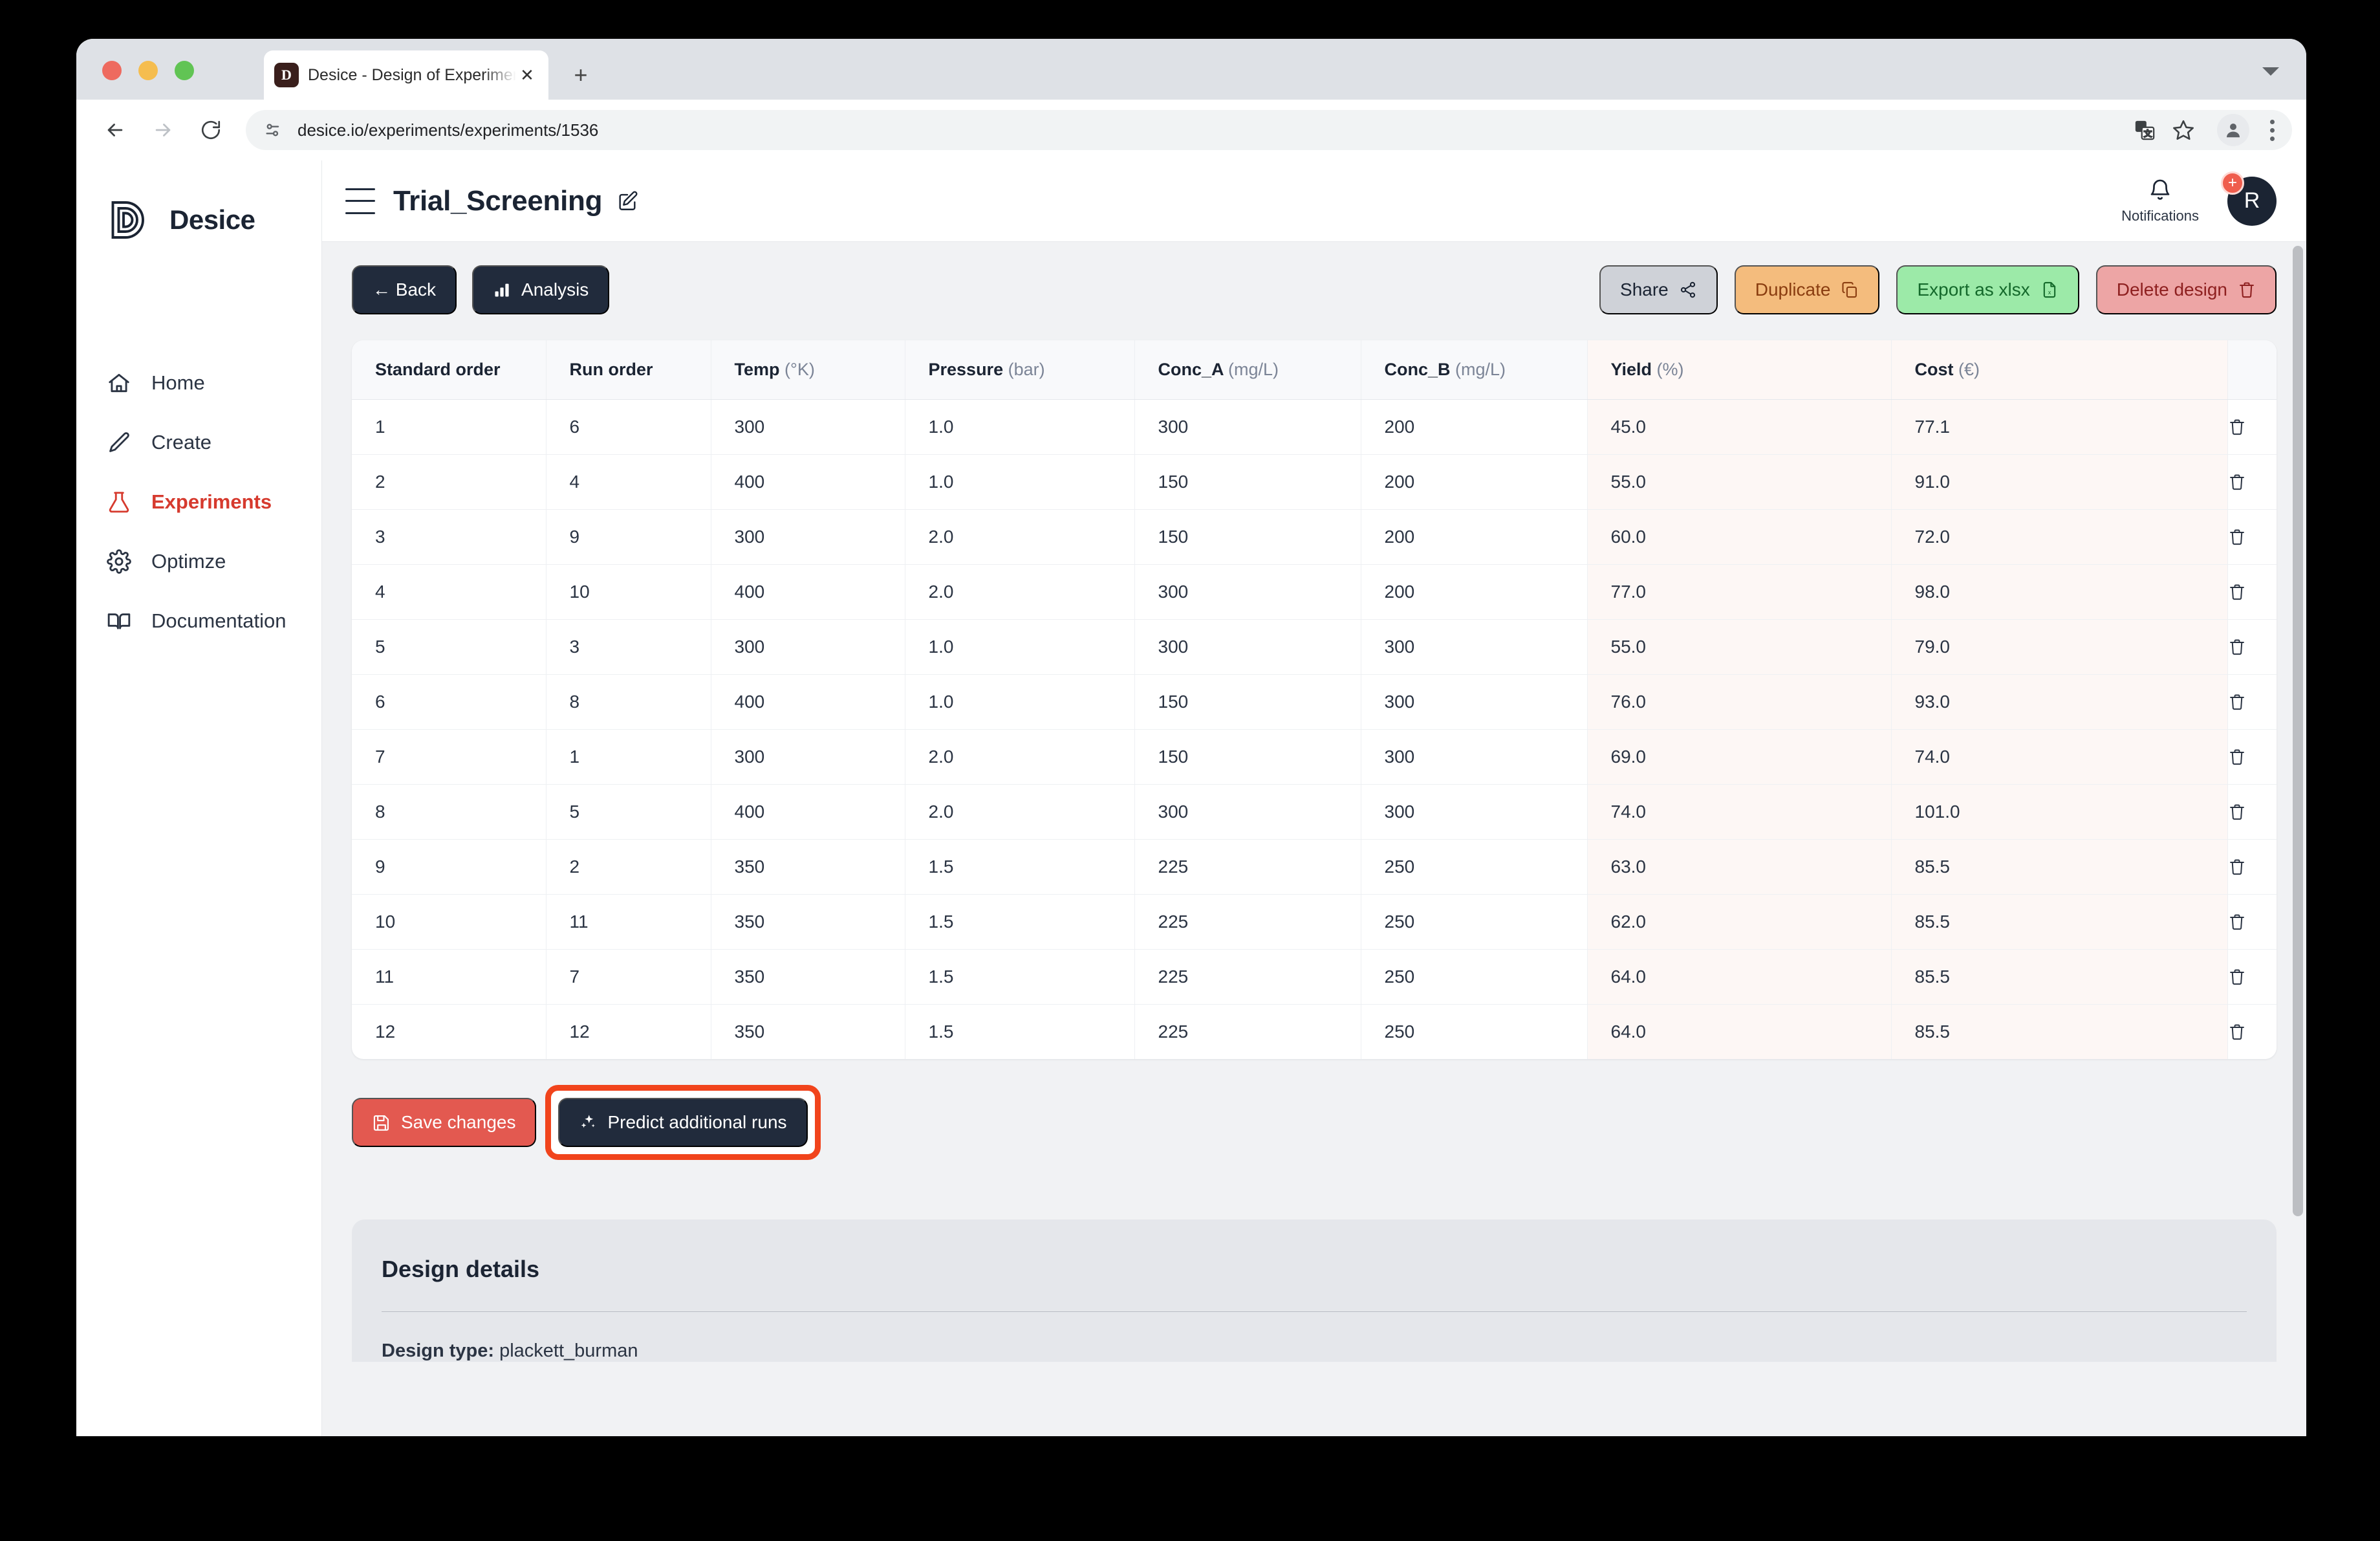 The height and width of the screenshot is (1541, 2380). Describe the element at coordinates (628, 537) in the screenshot. I see `cell-run-order: 9` at that location.